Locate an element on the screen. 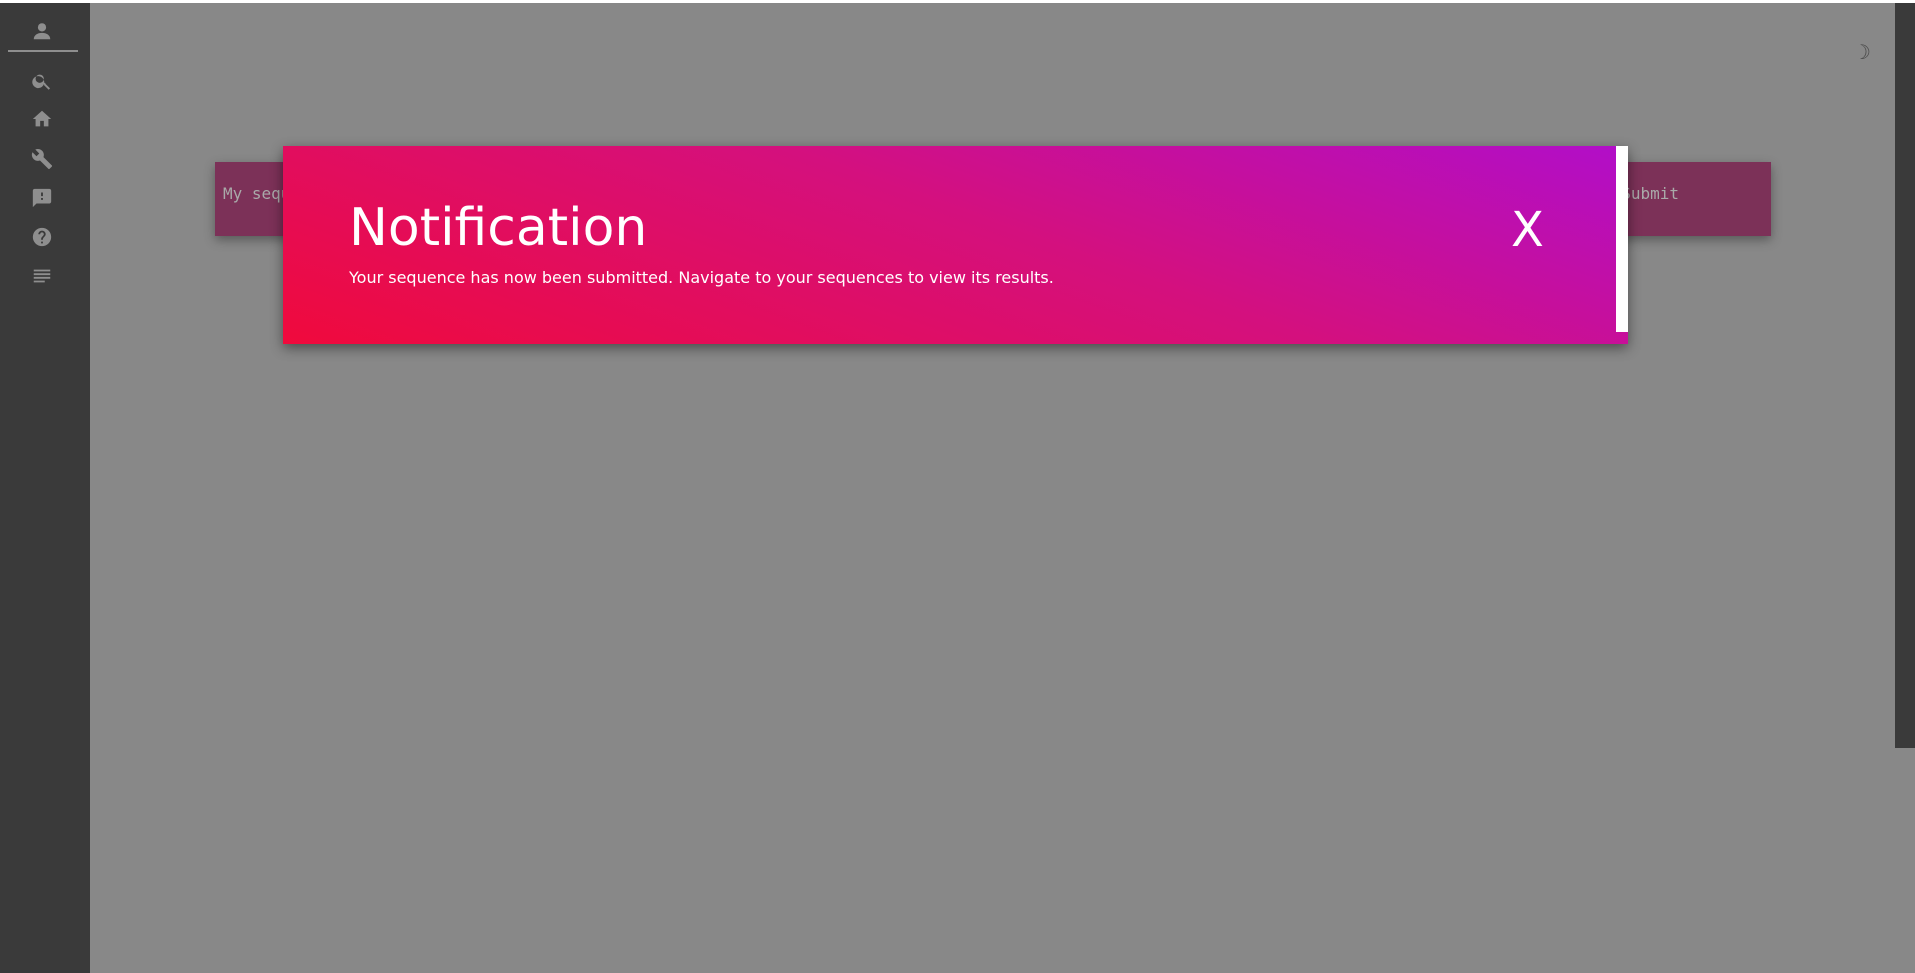  search-icon is located at coordinates (42, 81).